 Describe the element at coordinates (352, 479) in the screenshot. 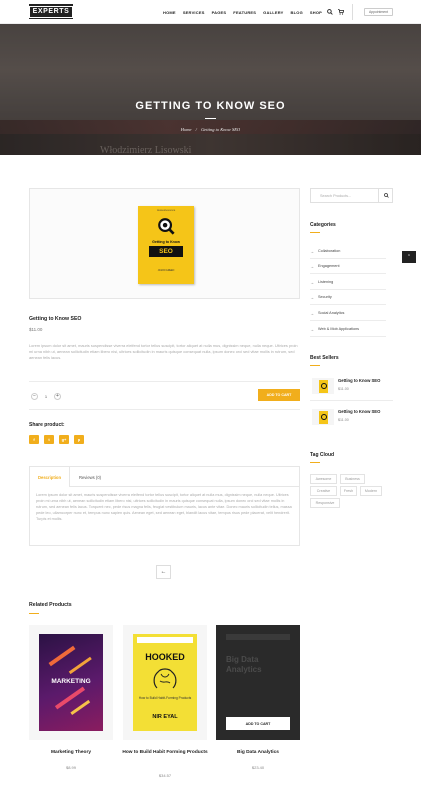

I see `tag-item: Business` at that location.